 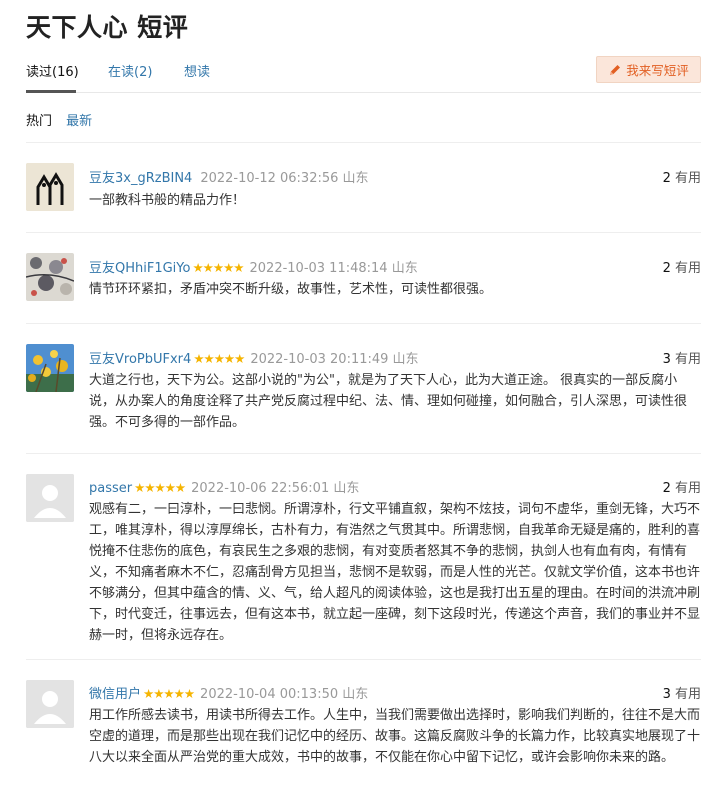 What do you see at coordinates (130, 70) in the screenshot?
I see `tab-reading: 在读(2)` at bounding box center [130, 70].